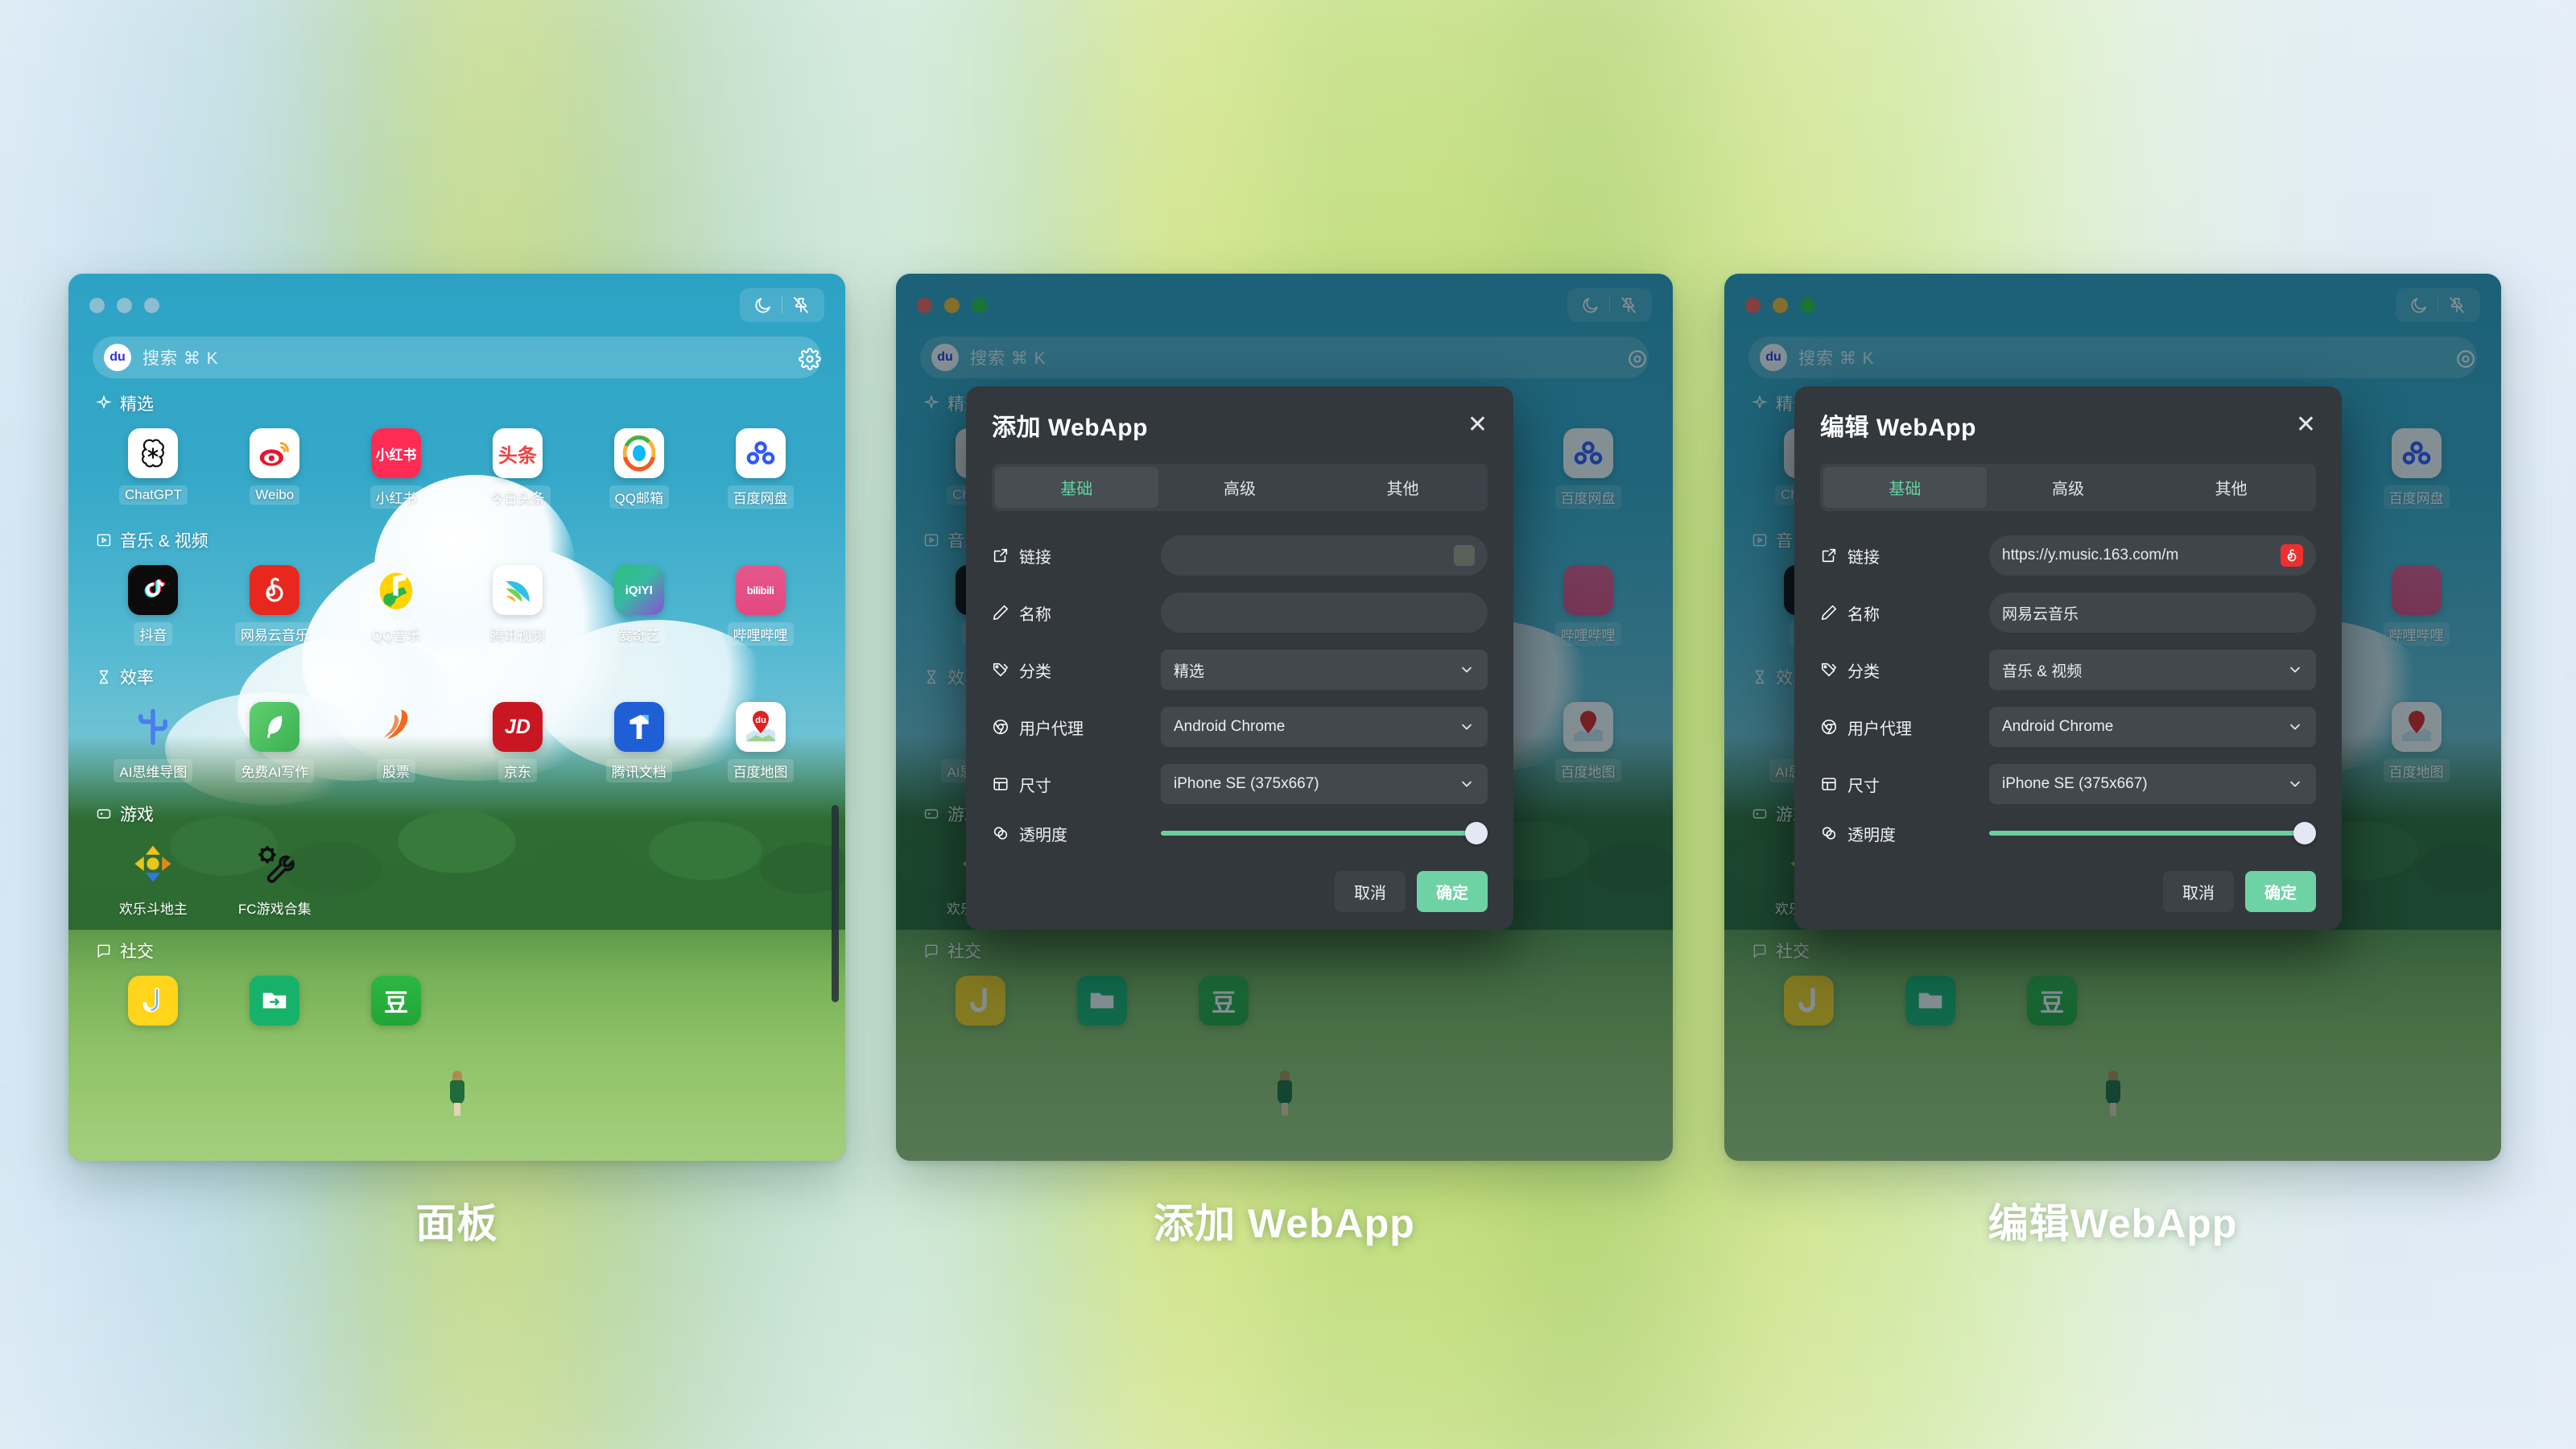 This screenshot has height=1449, width=2576. Describe the element at coordinates (153, 471) in the screenshot. I see `app-tile: ChatGPT` at that location.